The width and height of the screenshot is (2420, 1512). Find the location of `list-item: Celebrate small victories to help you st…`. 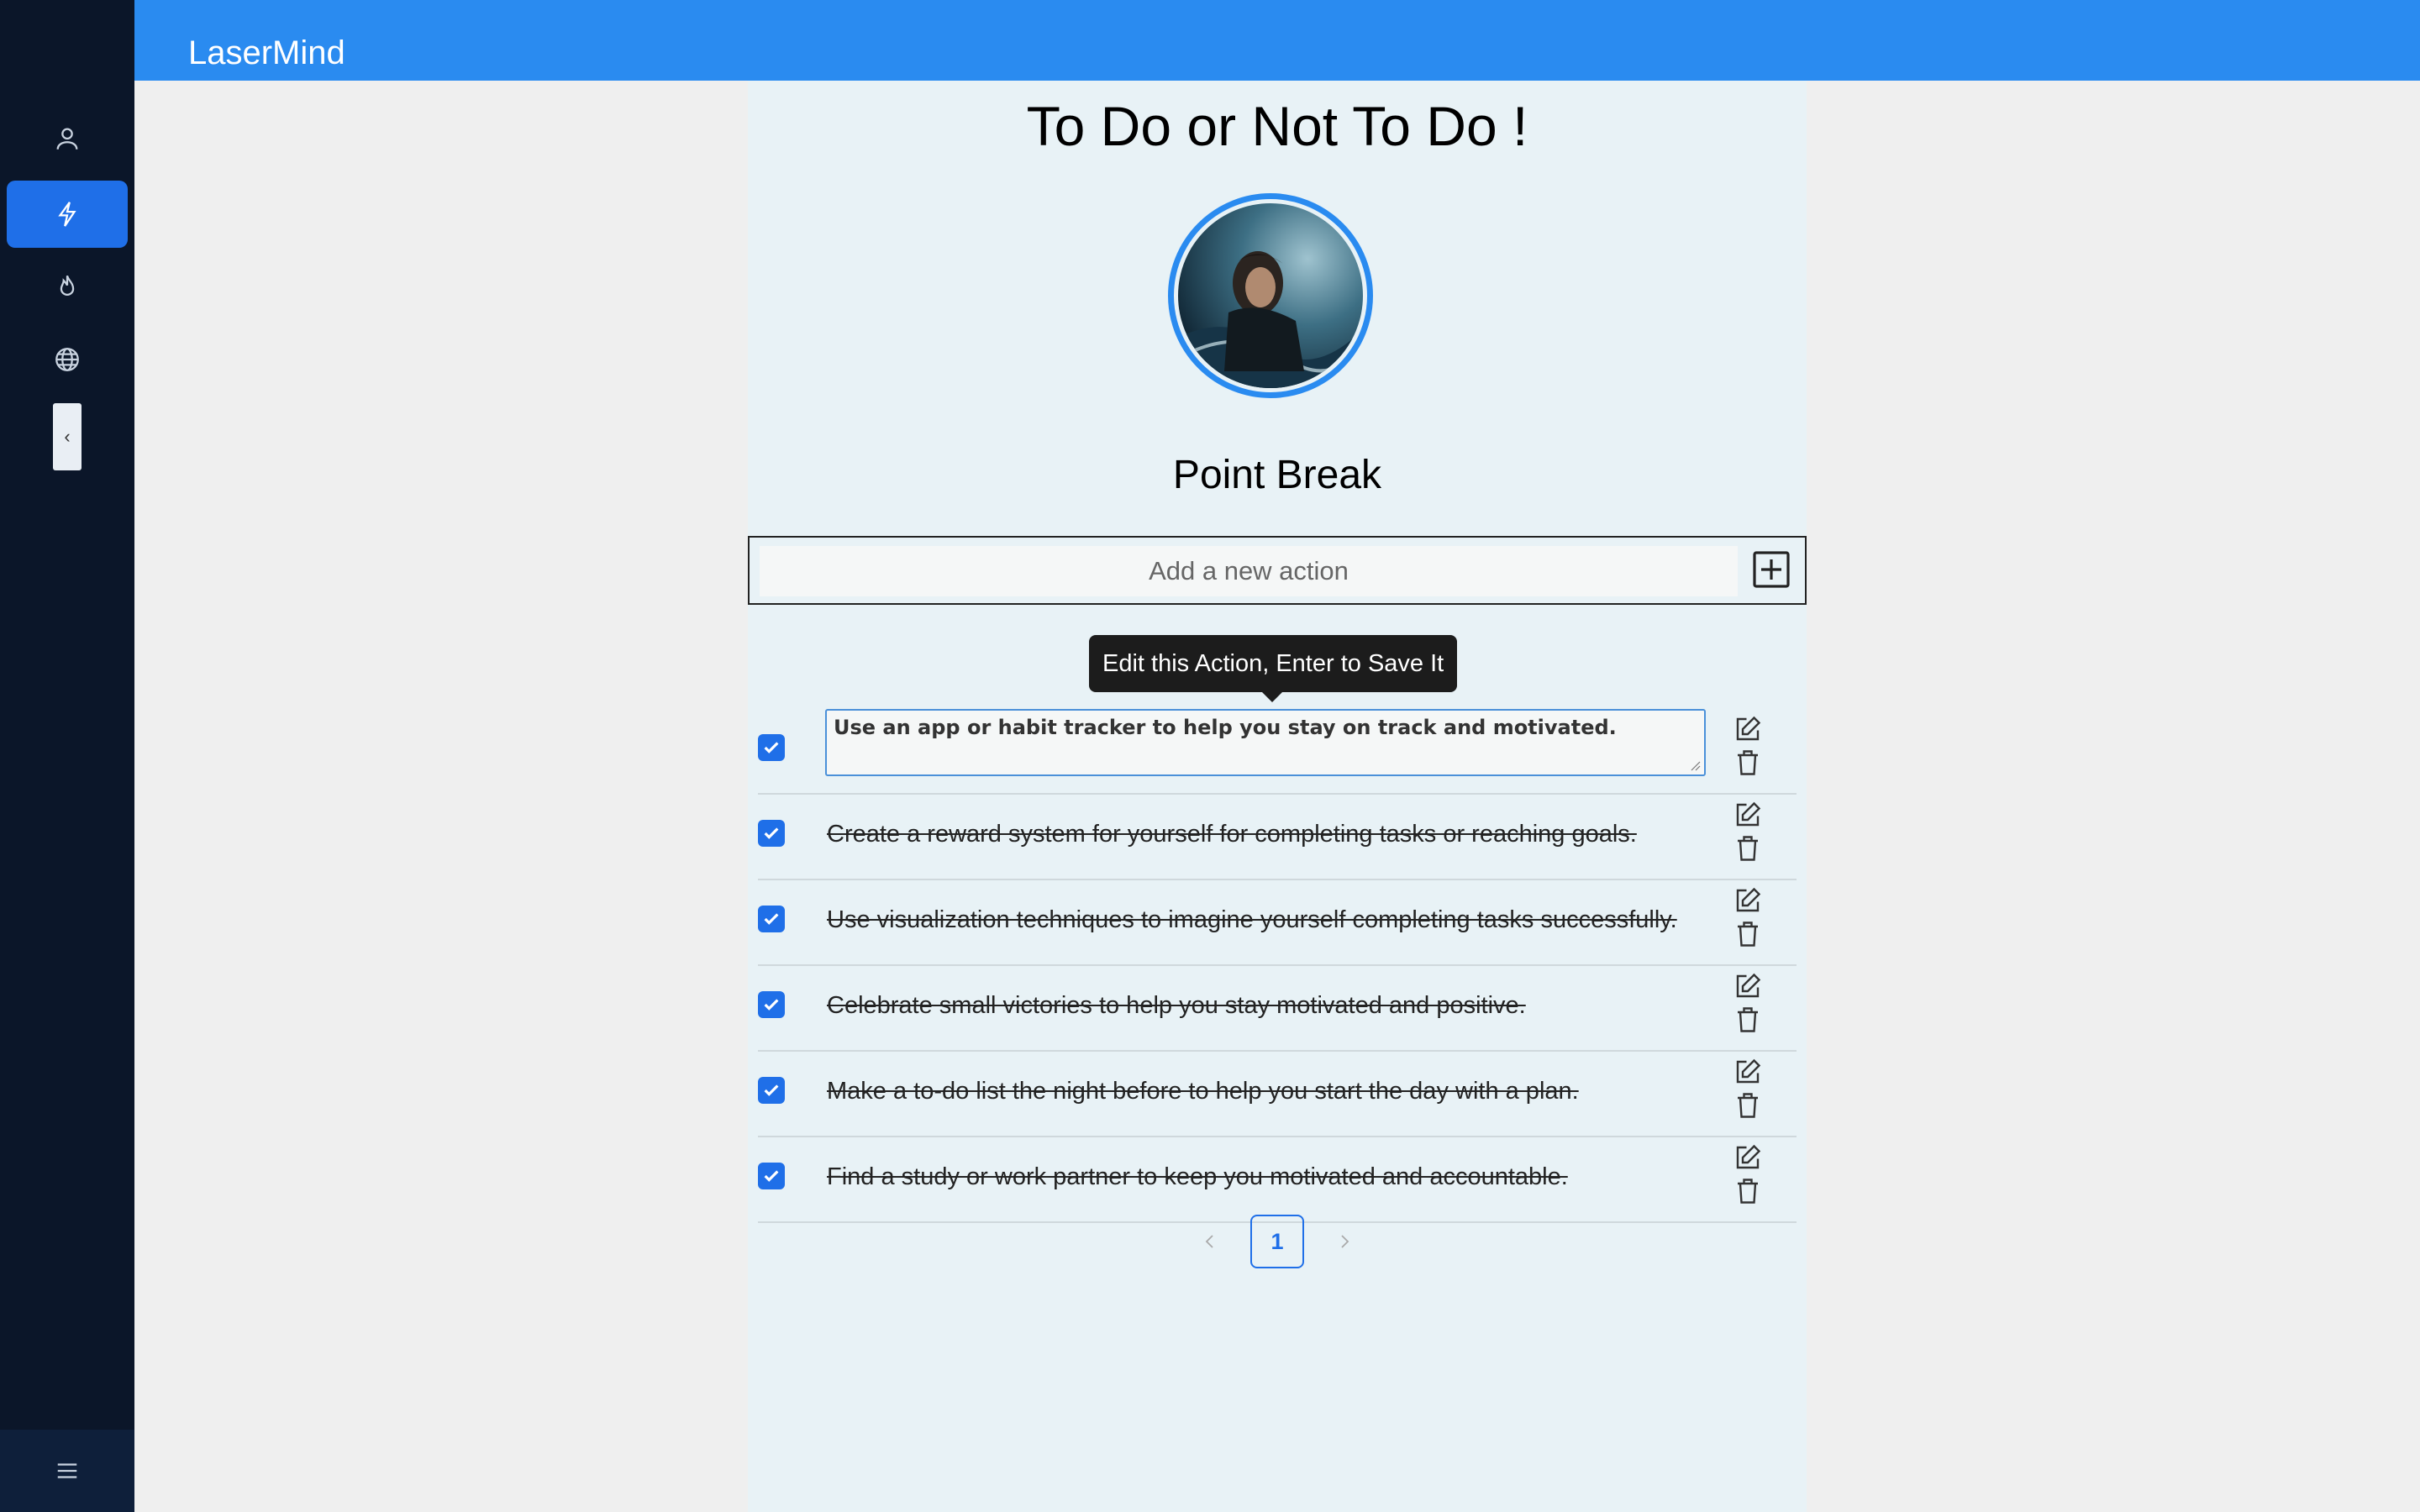

list-item: Celebrate small victories to help you st… is located at coordinates (1277, 1009).